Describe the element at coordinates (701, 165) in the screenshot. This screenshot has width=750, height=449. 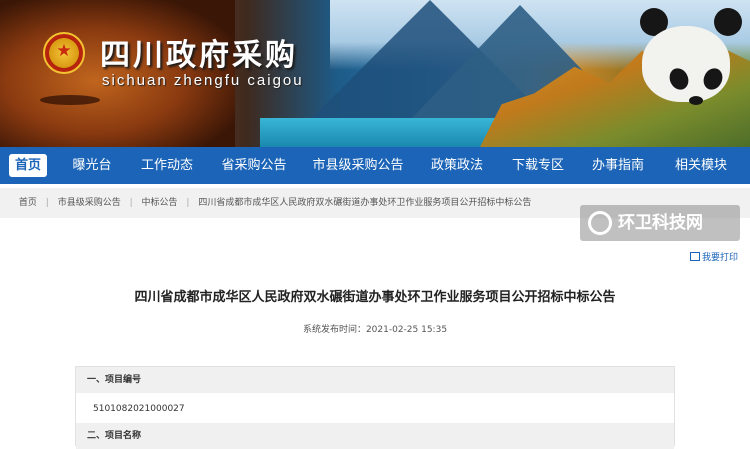
I see `nav-item-related: 相关模块` at that location.